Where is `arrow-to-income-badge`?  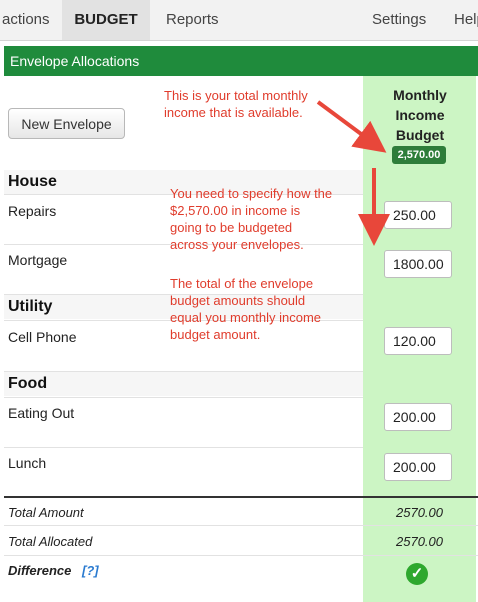
arrow-to-income-badge is located at coordinates (351, 126).